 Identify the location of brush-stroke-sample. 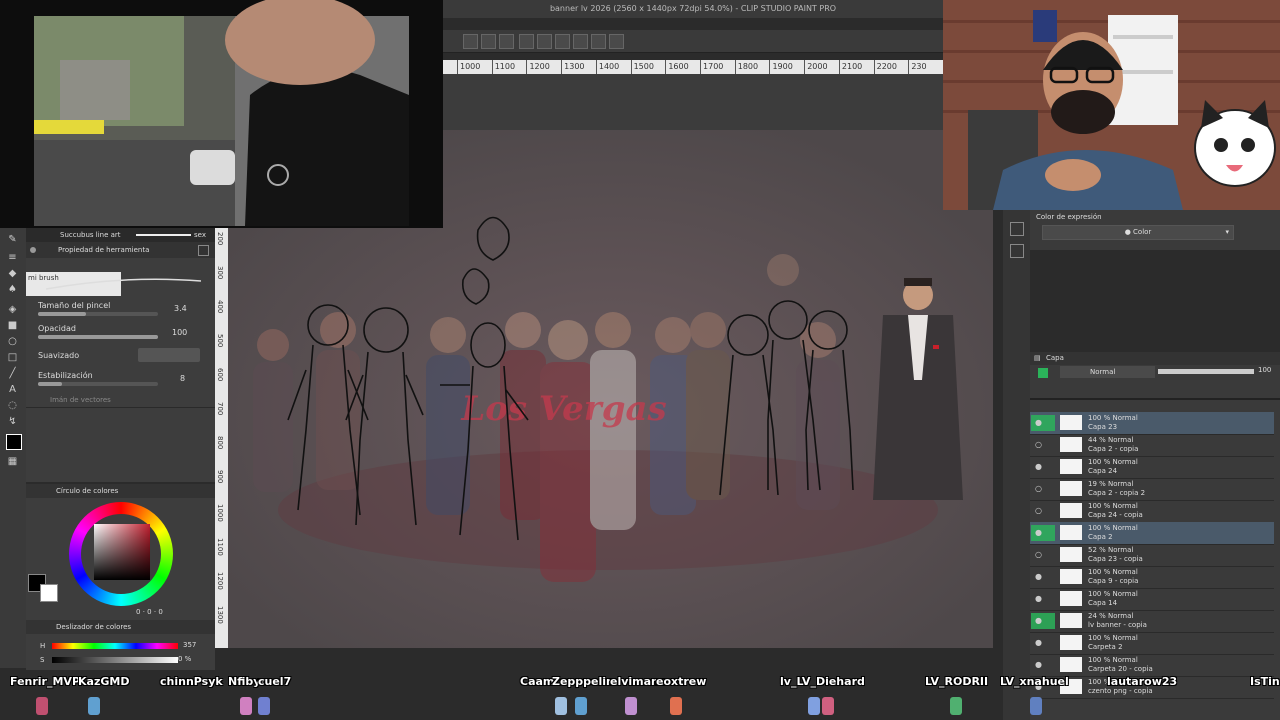
(124, 284).